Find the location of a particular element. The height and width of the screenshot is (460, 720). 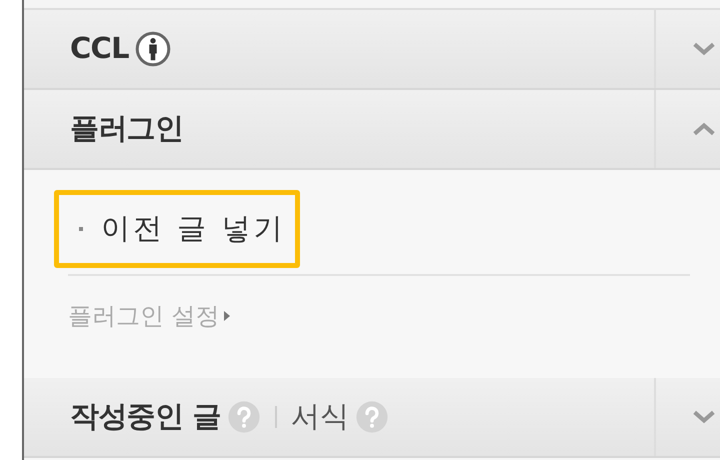

section-title: CCL is located at coordinates (99, 49).